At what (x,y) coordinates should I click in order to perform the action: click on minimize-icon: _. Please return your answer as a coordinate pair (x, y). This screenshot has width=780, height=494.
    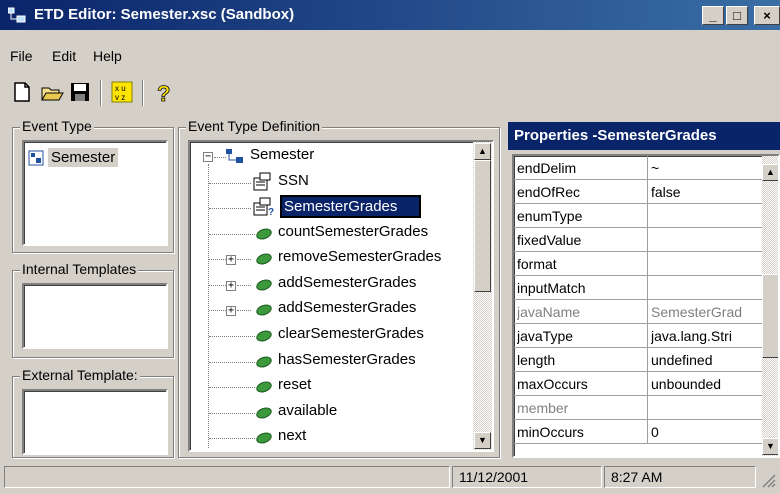
    Looking at the image, I should click on (713, 15).